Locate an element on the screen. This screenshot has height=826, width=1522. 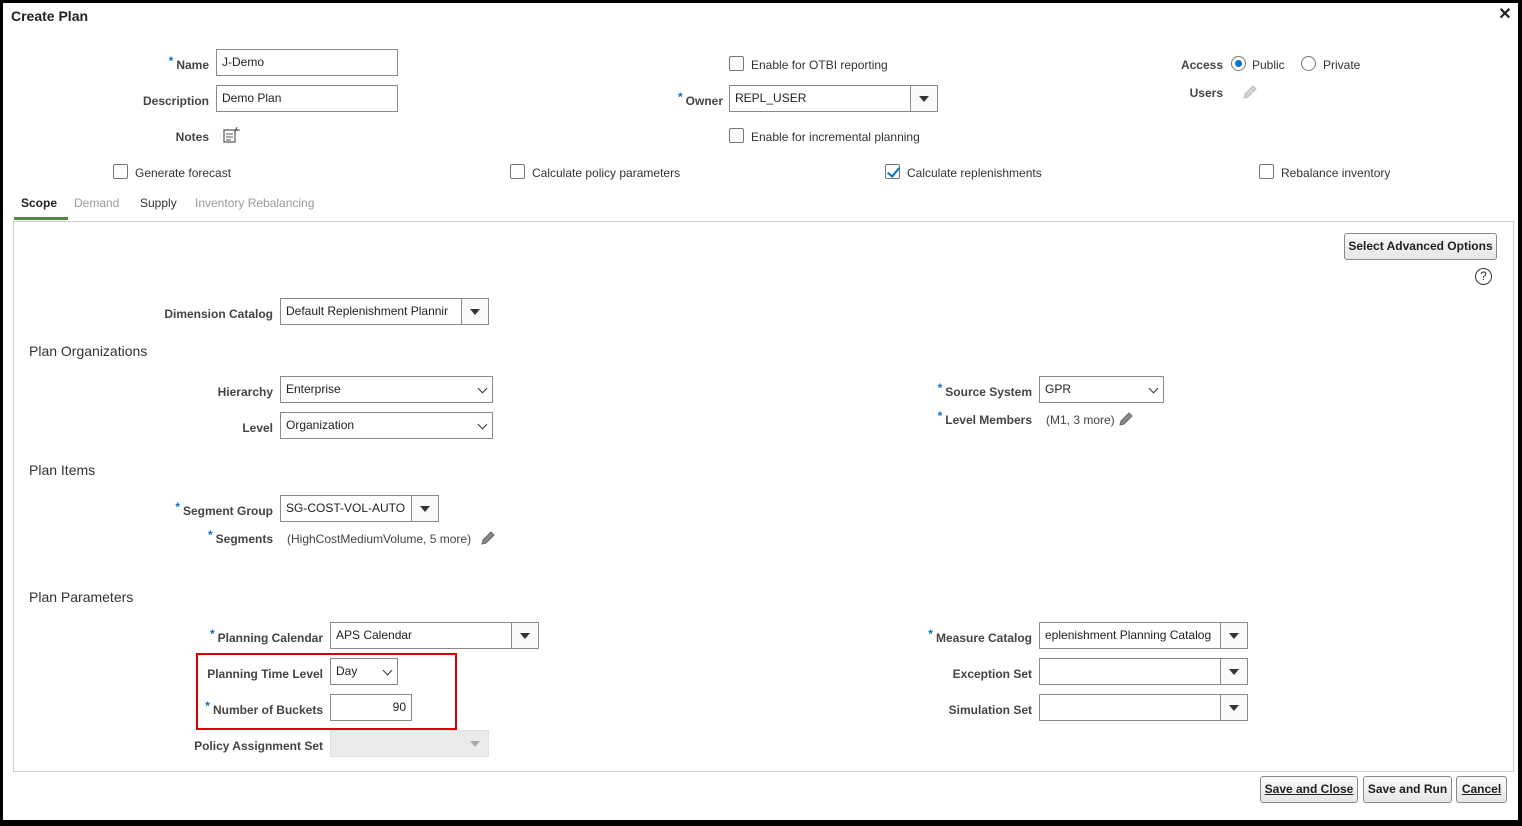
close-icon: ✕ is located at coordinates (1505, 15).